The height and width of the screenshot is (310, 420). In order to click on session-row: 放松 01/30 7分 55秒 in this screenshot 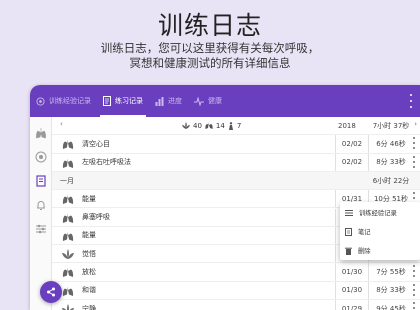, I will do `click(236, 272)`.